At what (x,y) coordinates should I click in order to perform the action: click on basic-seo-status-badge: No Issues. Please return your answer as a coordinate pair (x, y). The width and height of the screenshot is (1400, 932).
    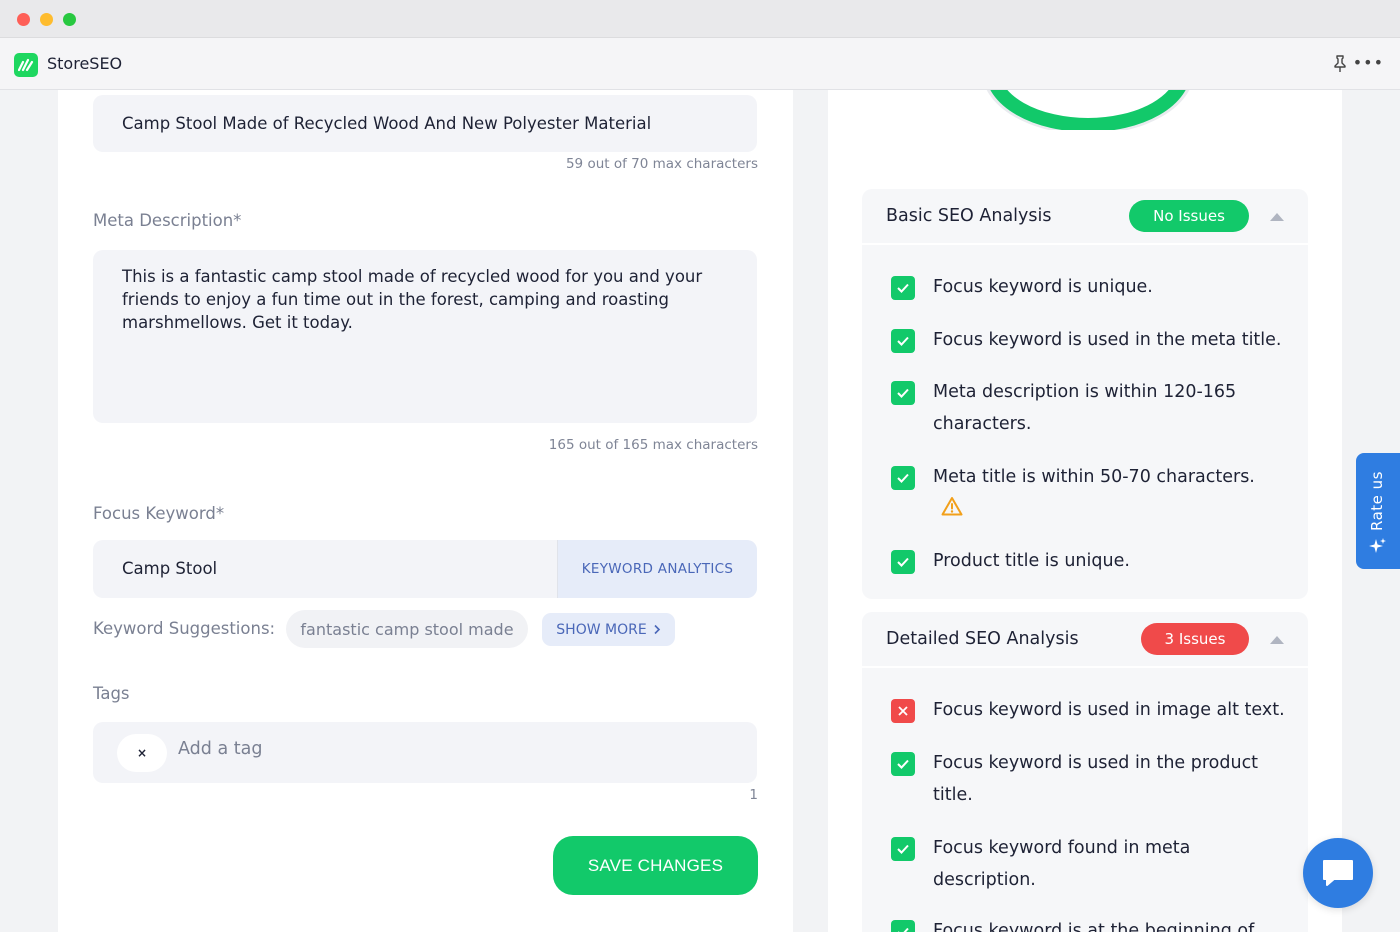
    Looking at the image, I should click on (1189, 216).